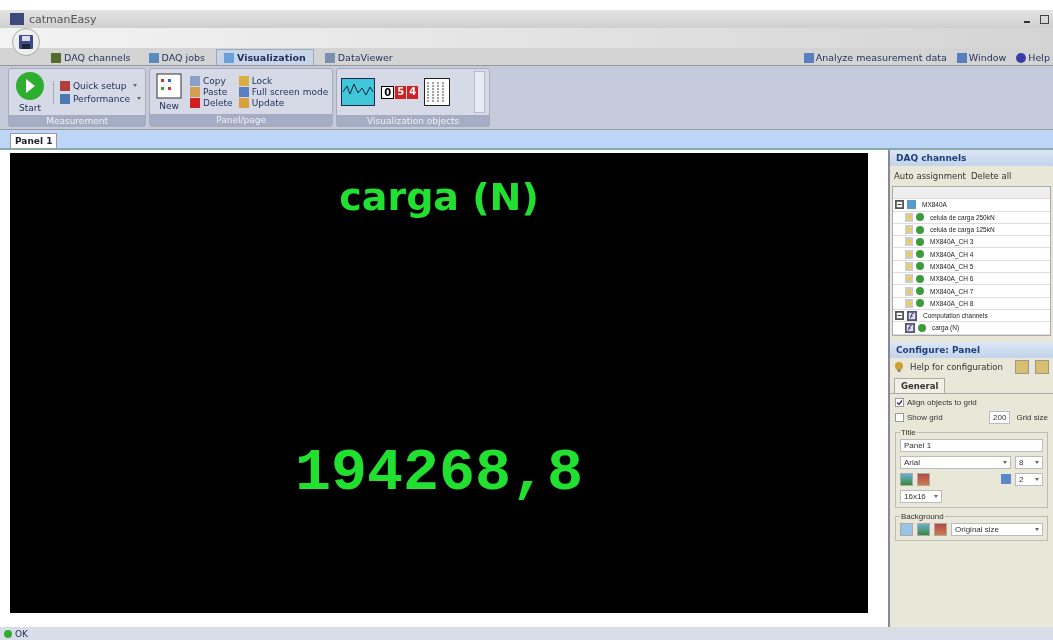 This screenshot has height=640, width=1053. Describe the element at coordinates (17, 19) in the screenshot. I see `app-icon` at that location.